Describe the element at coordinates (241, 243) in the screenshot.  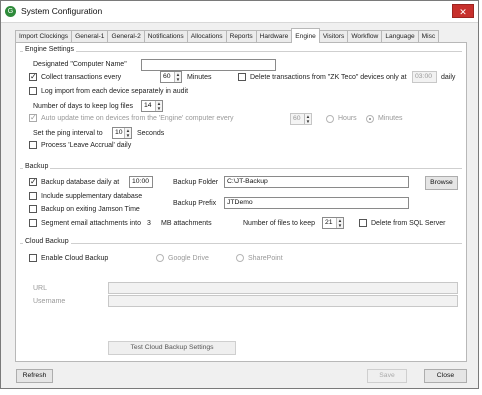
I see `cloud-backup-divider` at that location.